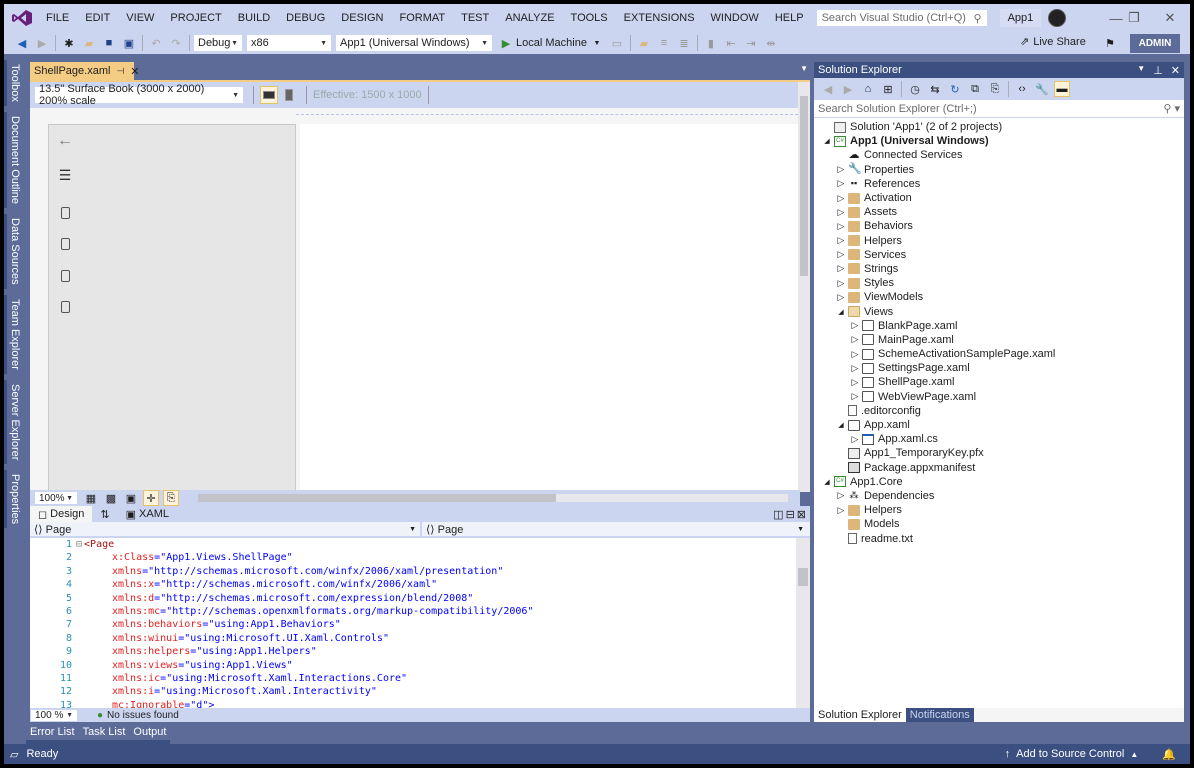  Describe the element at coordinates (664, 43) in the screenshot. I see `comment-icon: ≡` at that location.